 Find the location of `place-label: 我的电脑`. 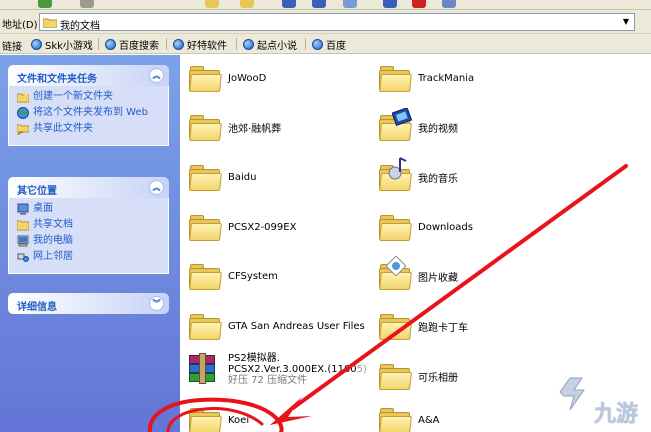

place-label: 我的电脑 is located at coordinates (53, 240).